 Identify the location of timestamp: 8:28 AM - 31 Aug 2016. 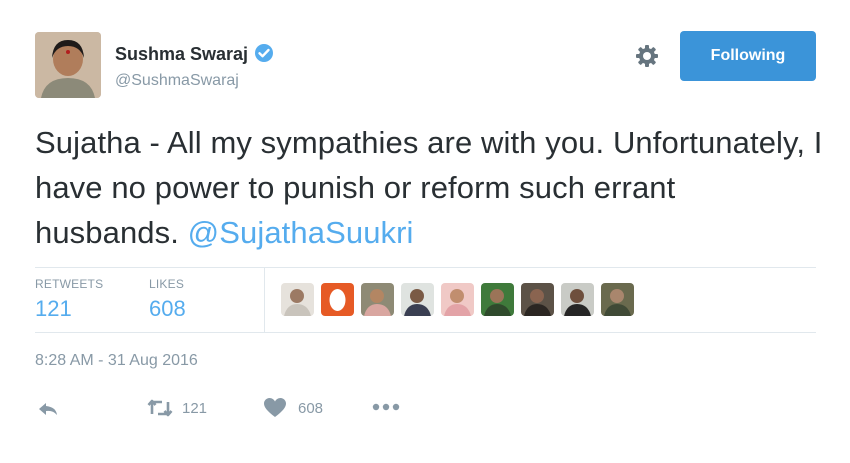
(116, 361).